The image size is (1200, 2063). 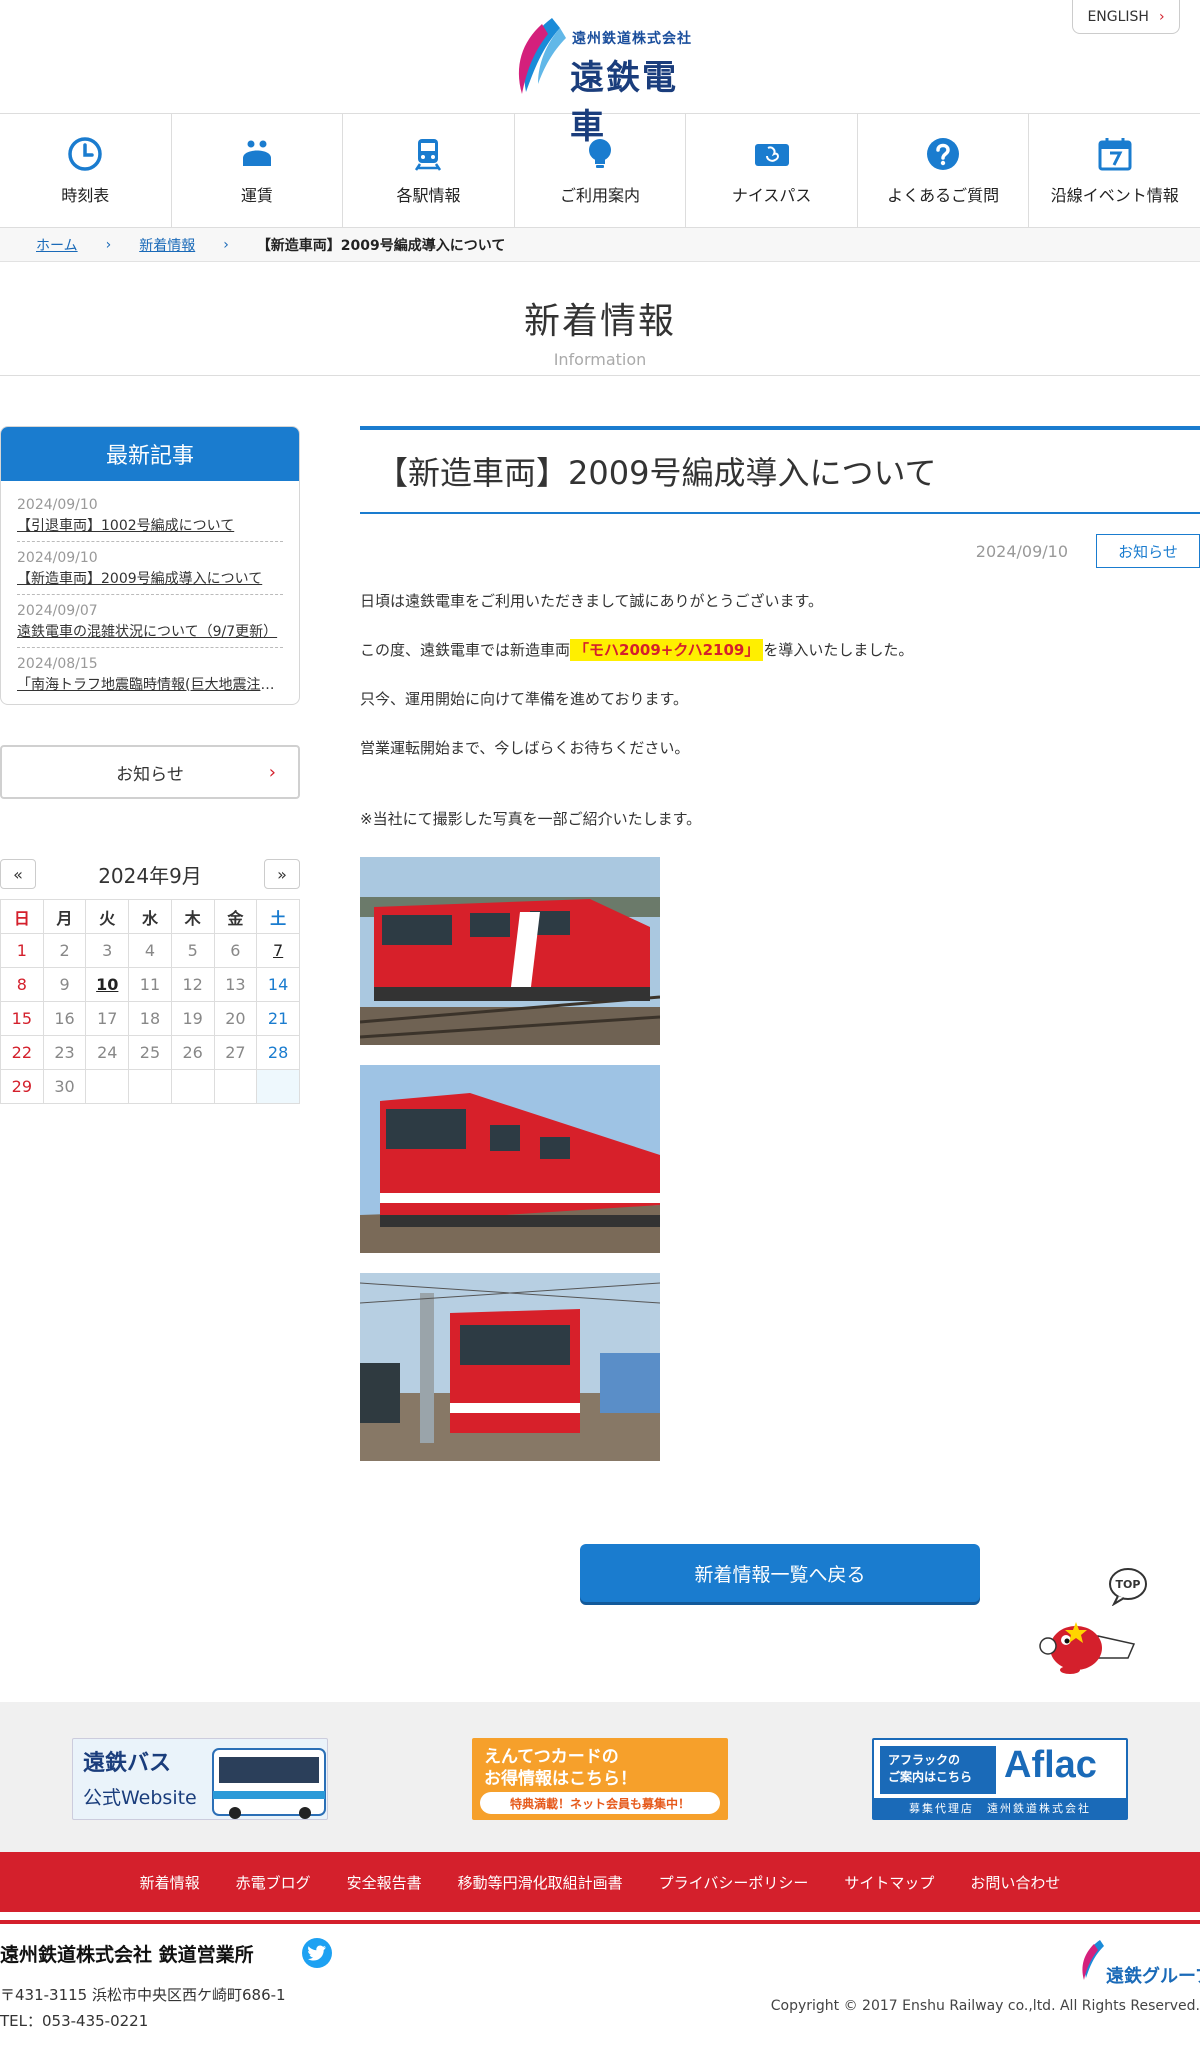 What do you see at coordinates (1153, 1975) in the screenshot?
I see `entetsu-group-label: 遠鉄グループ` at bounding box center [1153, 1975].